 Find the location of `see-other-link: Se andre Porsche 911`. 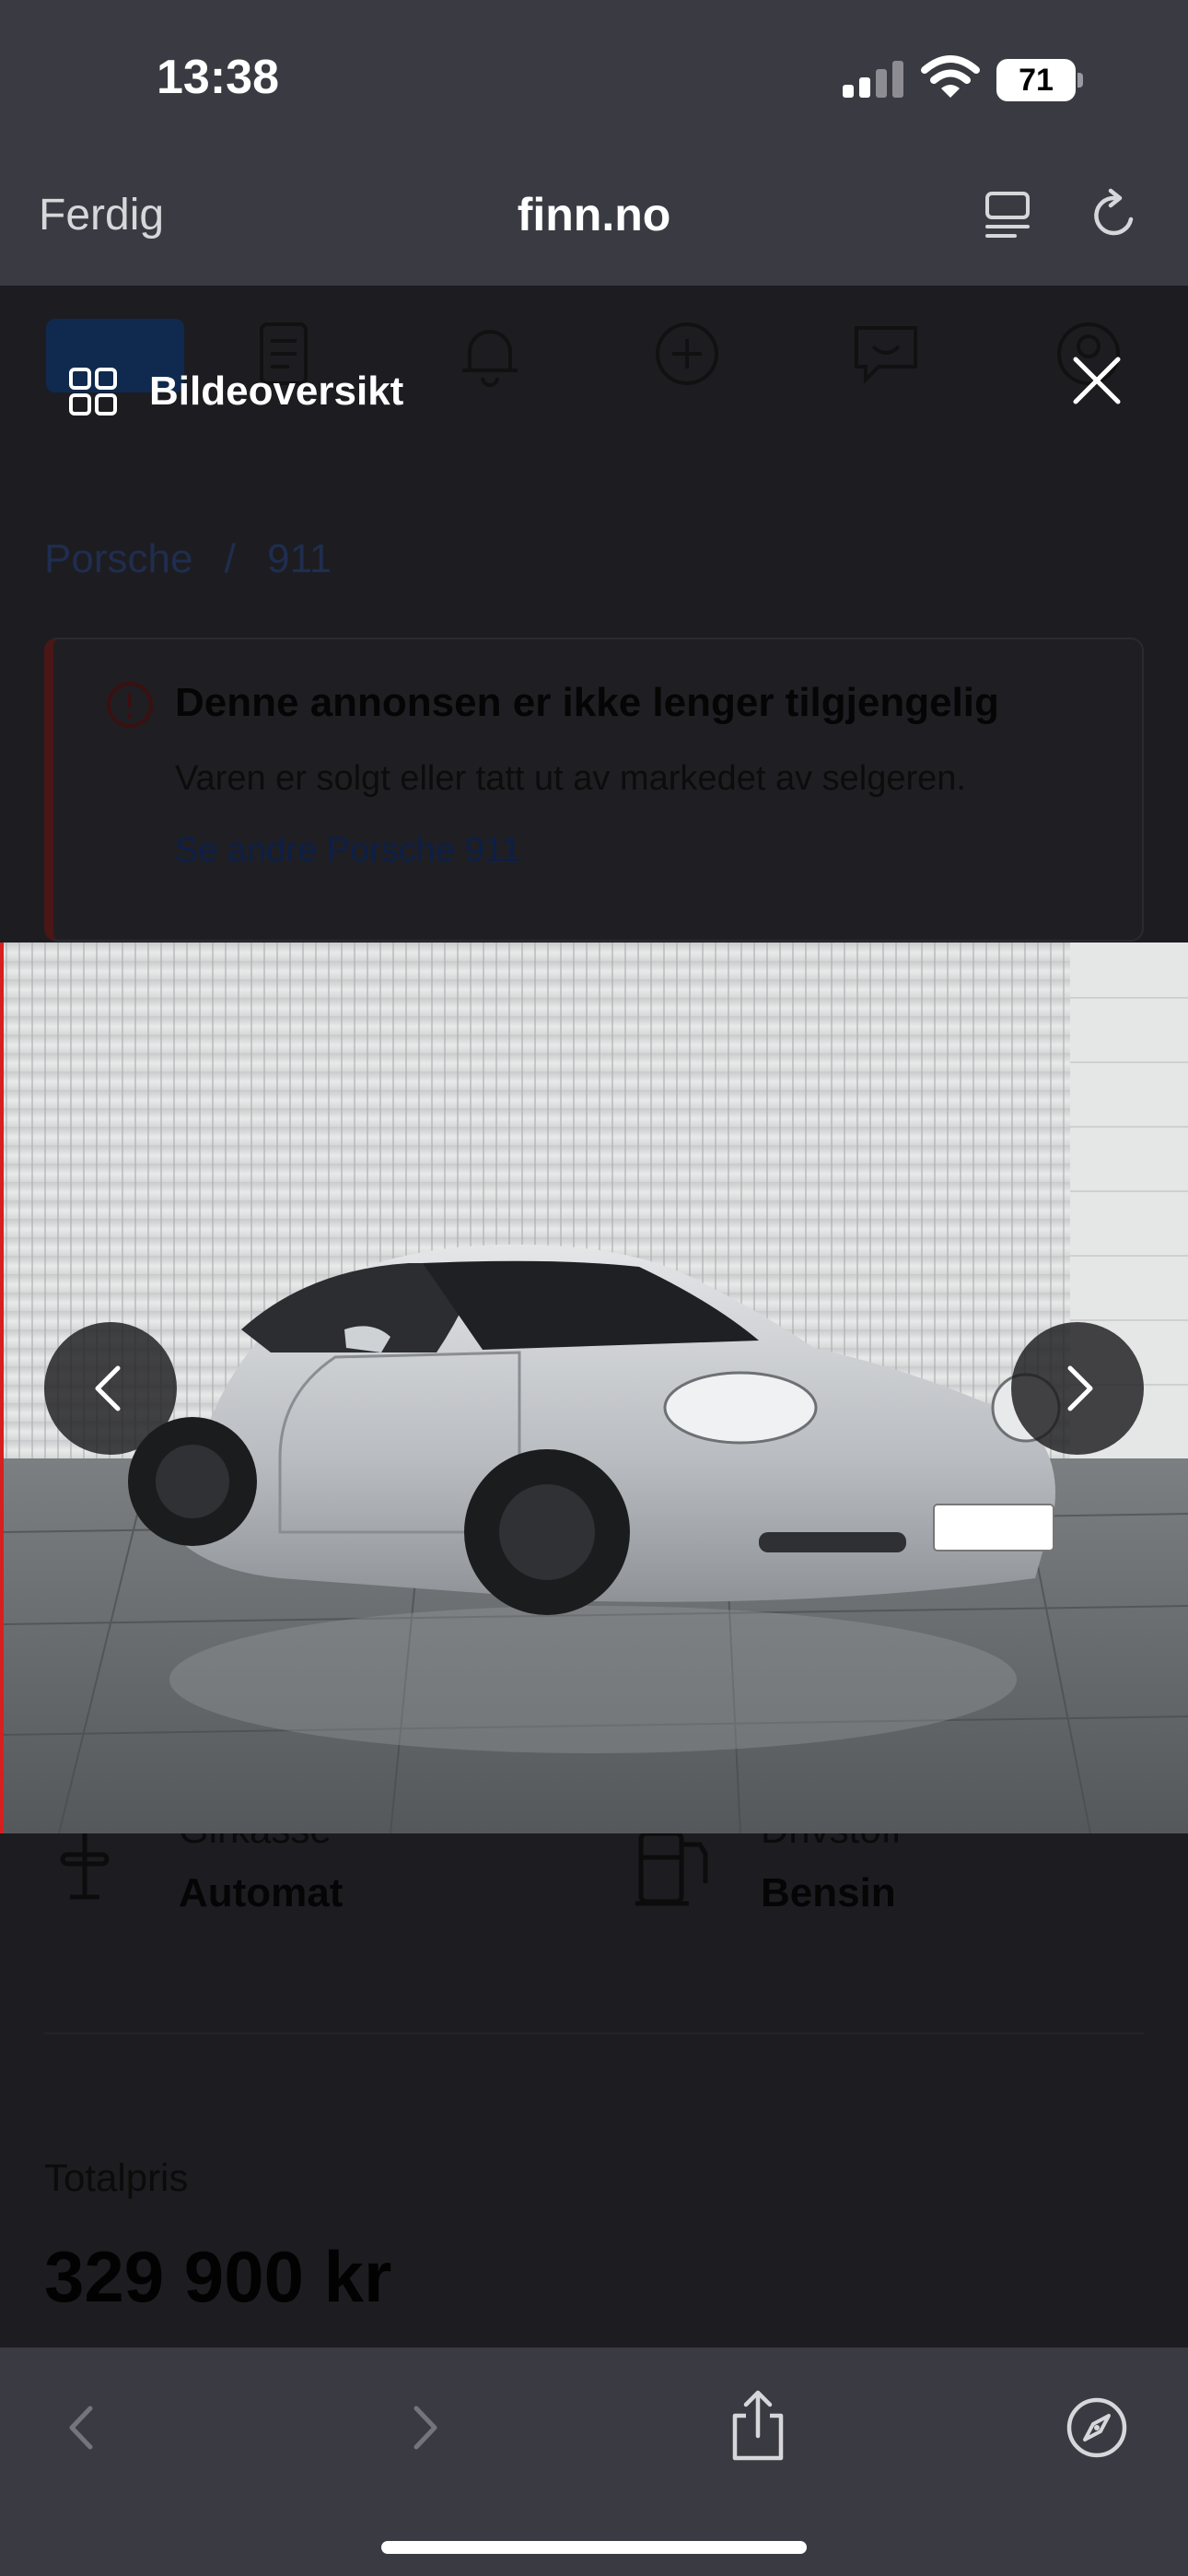

see-other-link: Se andre Porsche 911 is located at coordinates (347, 851).